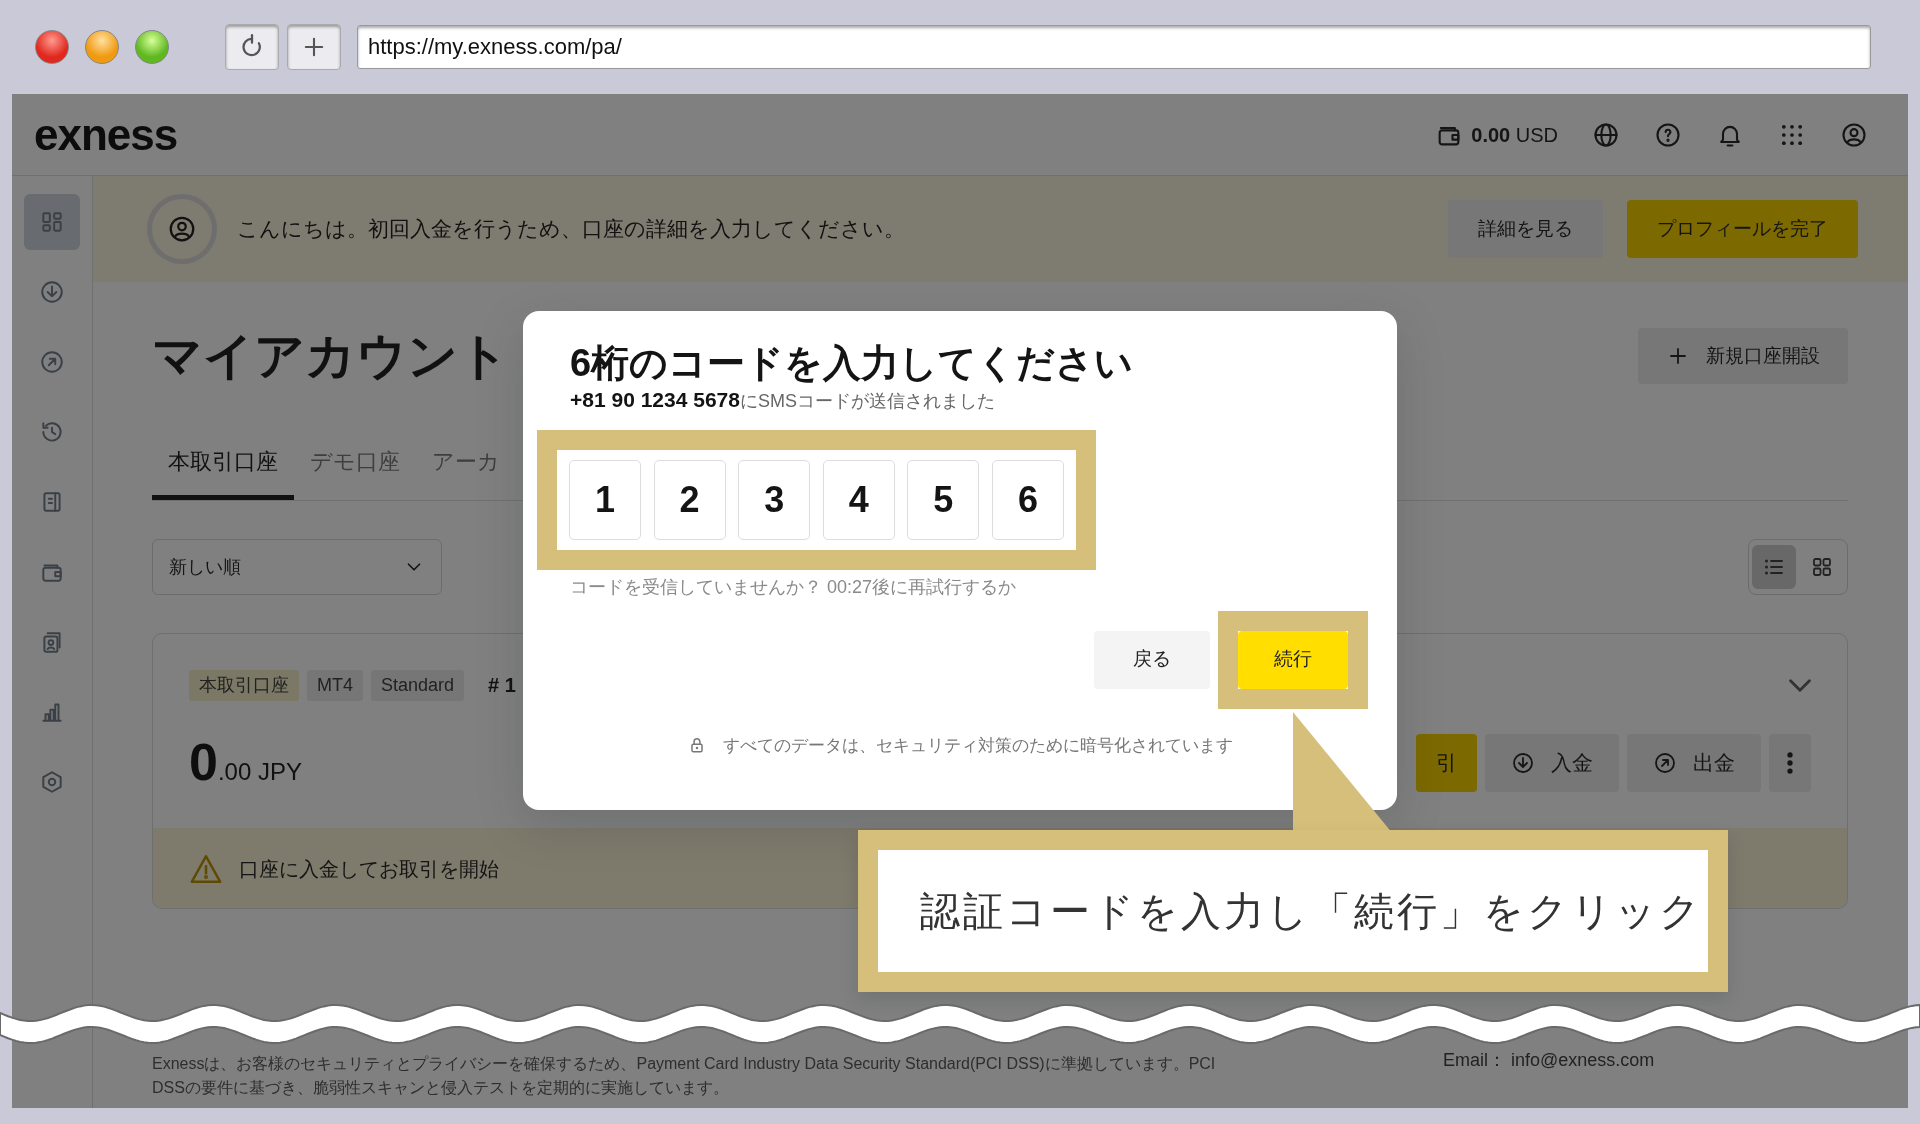 The image size is (1920, 1124). What do you see at coordinates (1742, 229) in the screenshot?
I see `complete-profile-button: プロフィールを完了` at bounding box center [1742, 229].